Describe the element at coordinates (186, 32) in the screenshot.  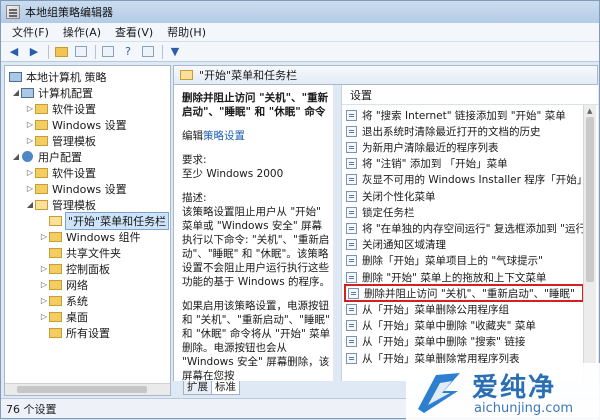
I see `menu-help: 帮助(H)` at that location.